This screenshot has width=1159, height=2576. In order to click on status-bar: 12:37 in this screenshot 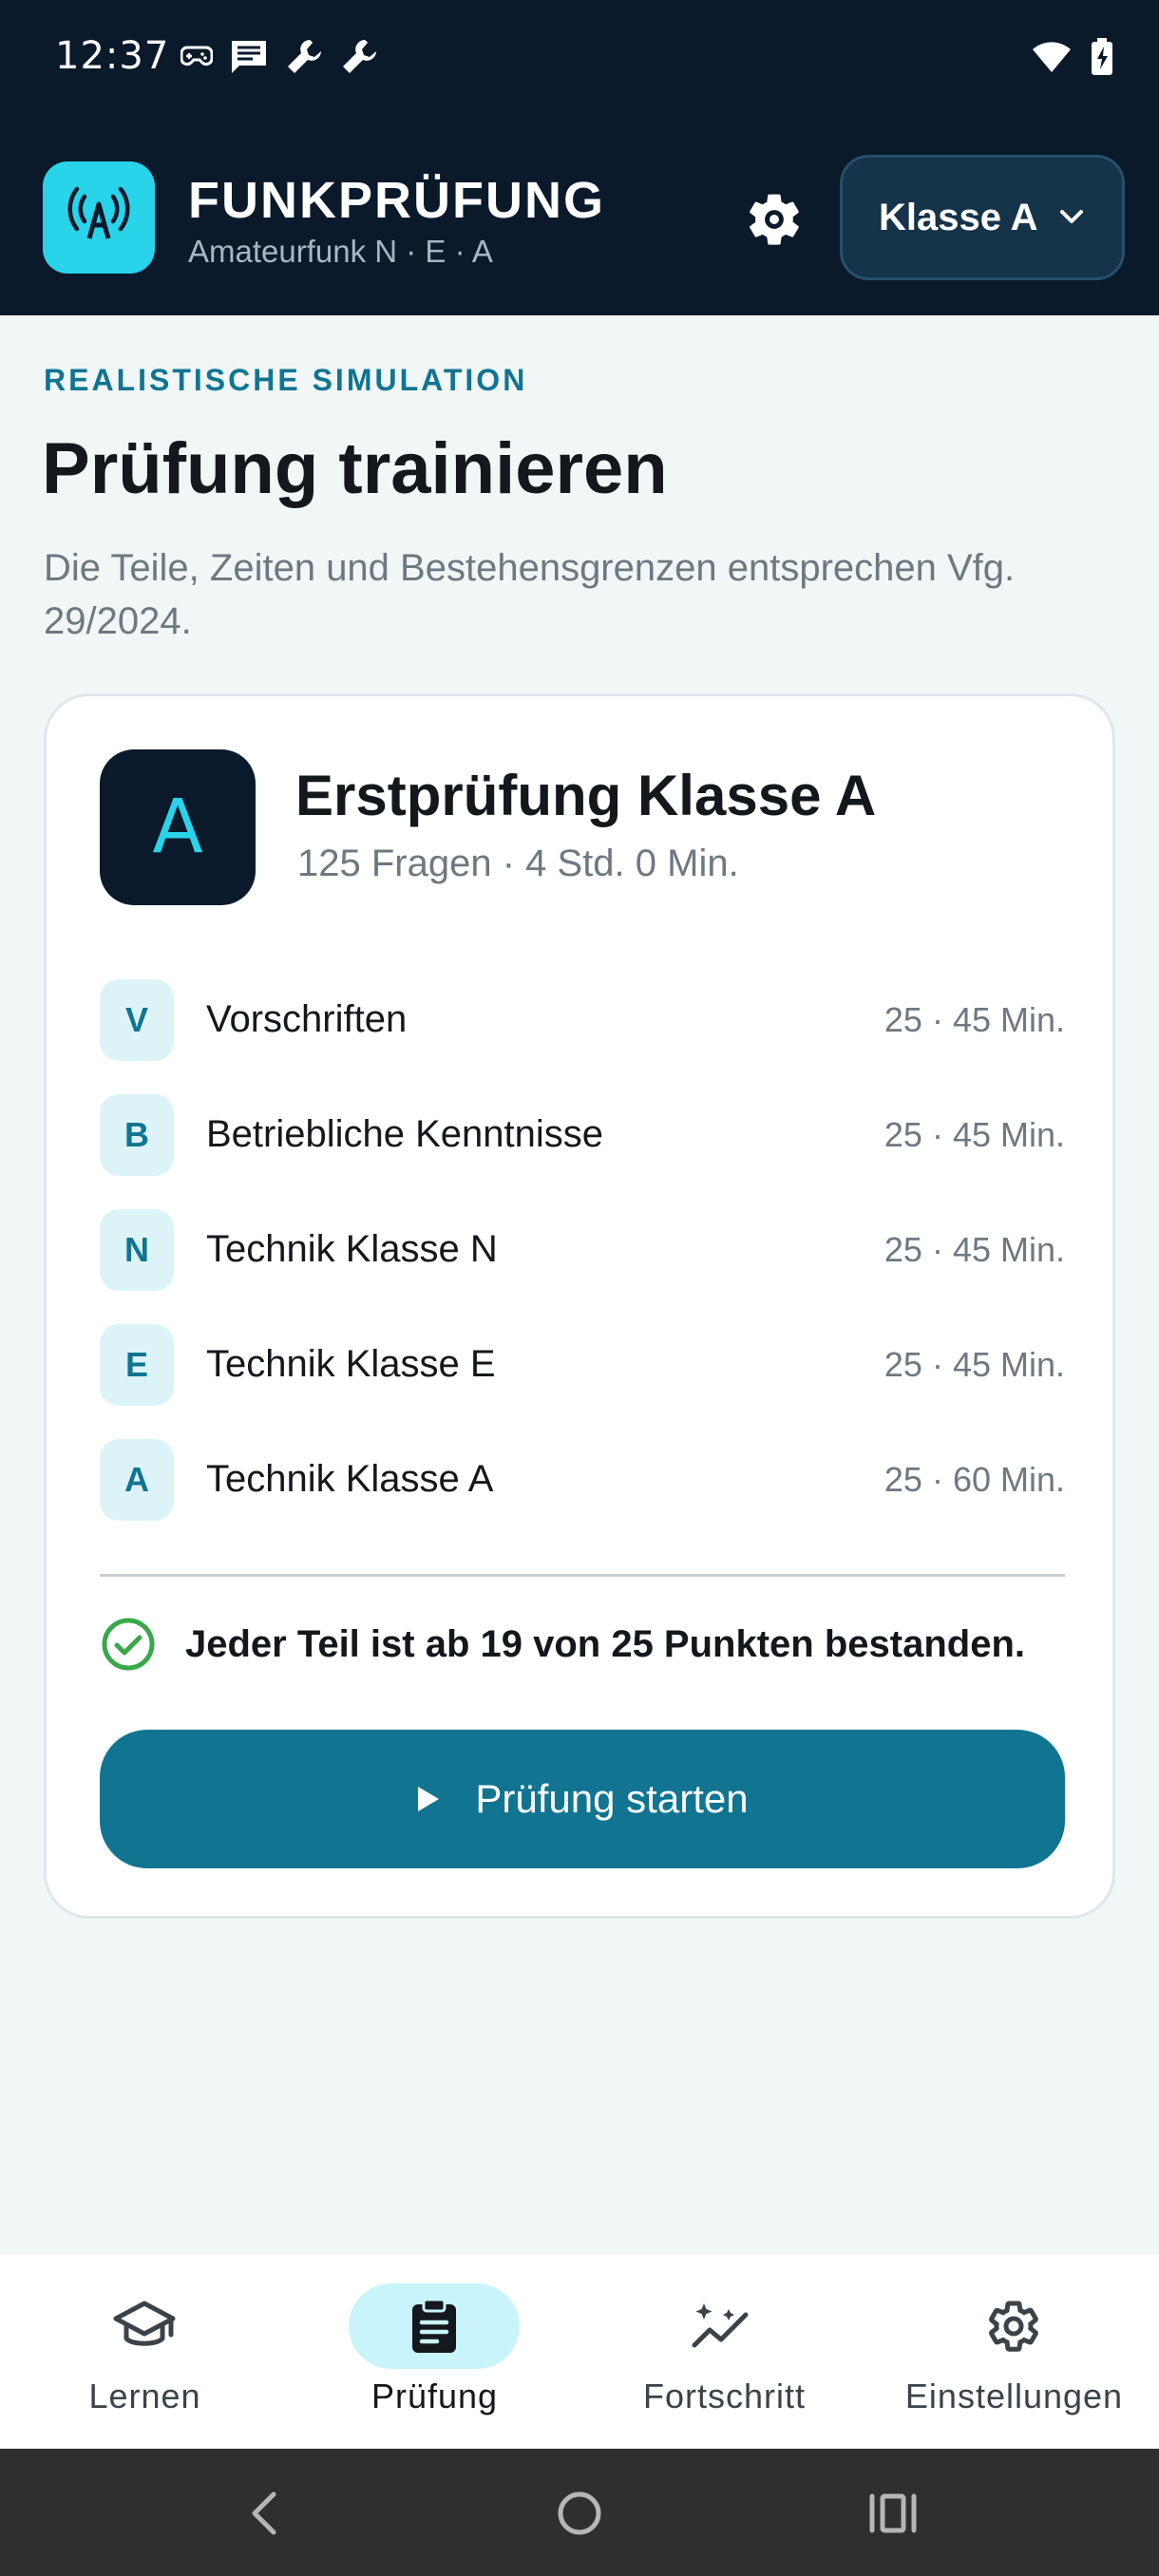, I will do `click(579, 59)`.